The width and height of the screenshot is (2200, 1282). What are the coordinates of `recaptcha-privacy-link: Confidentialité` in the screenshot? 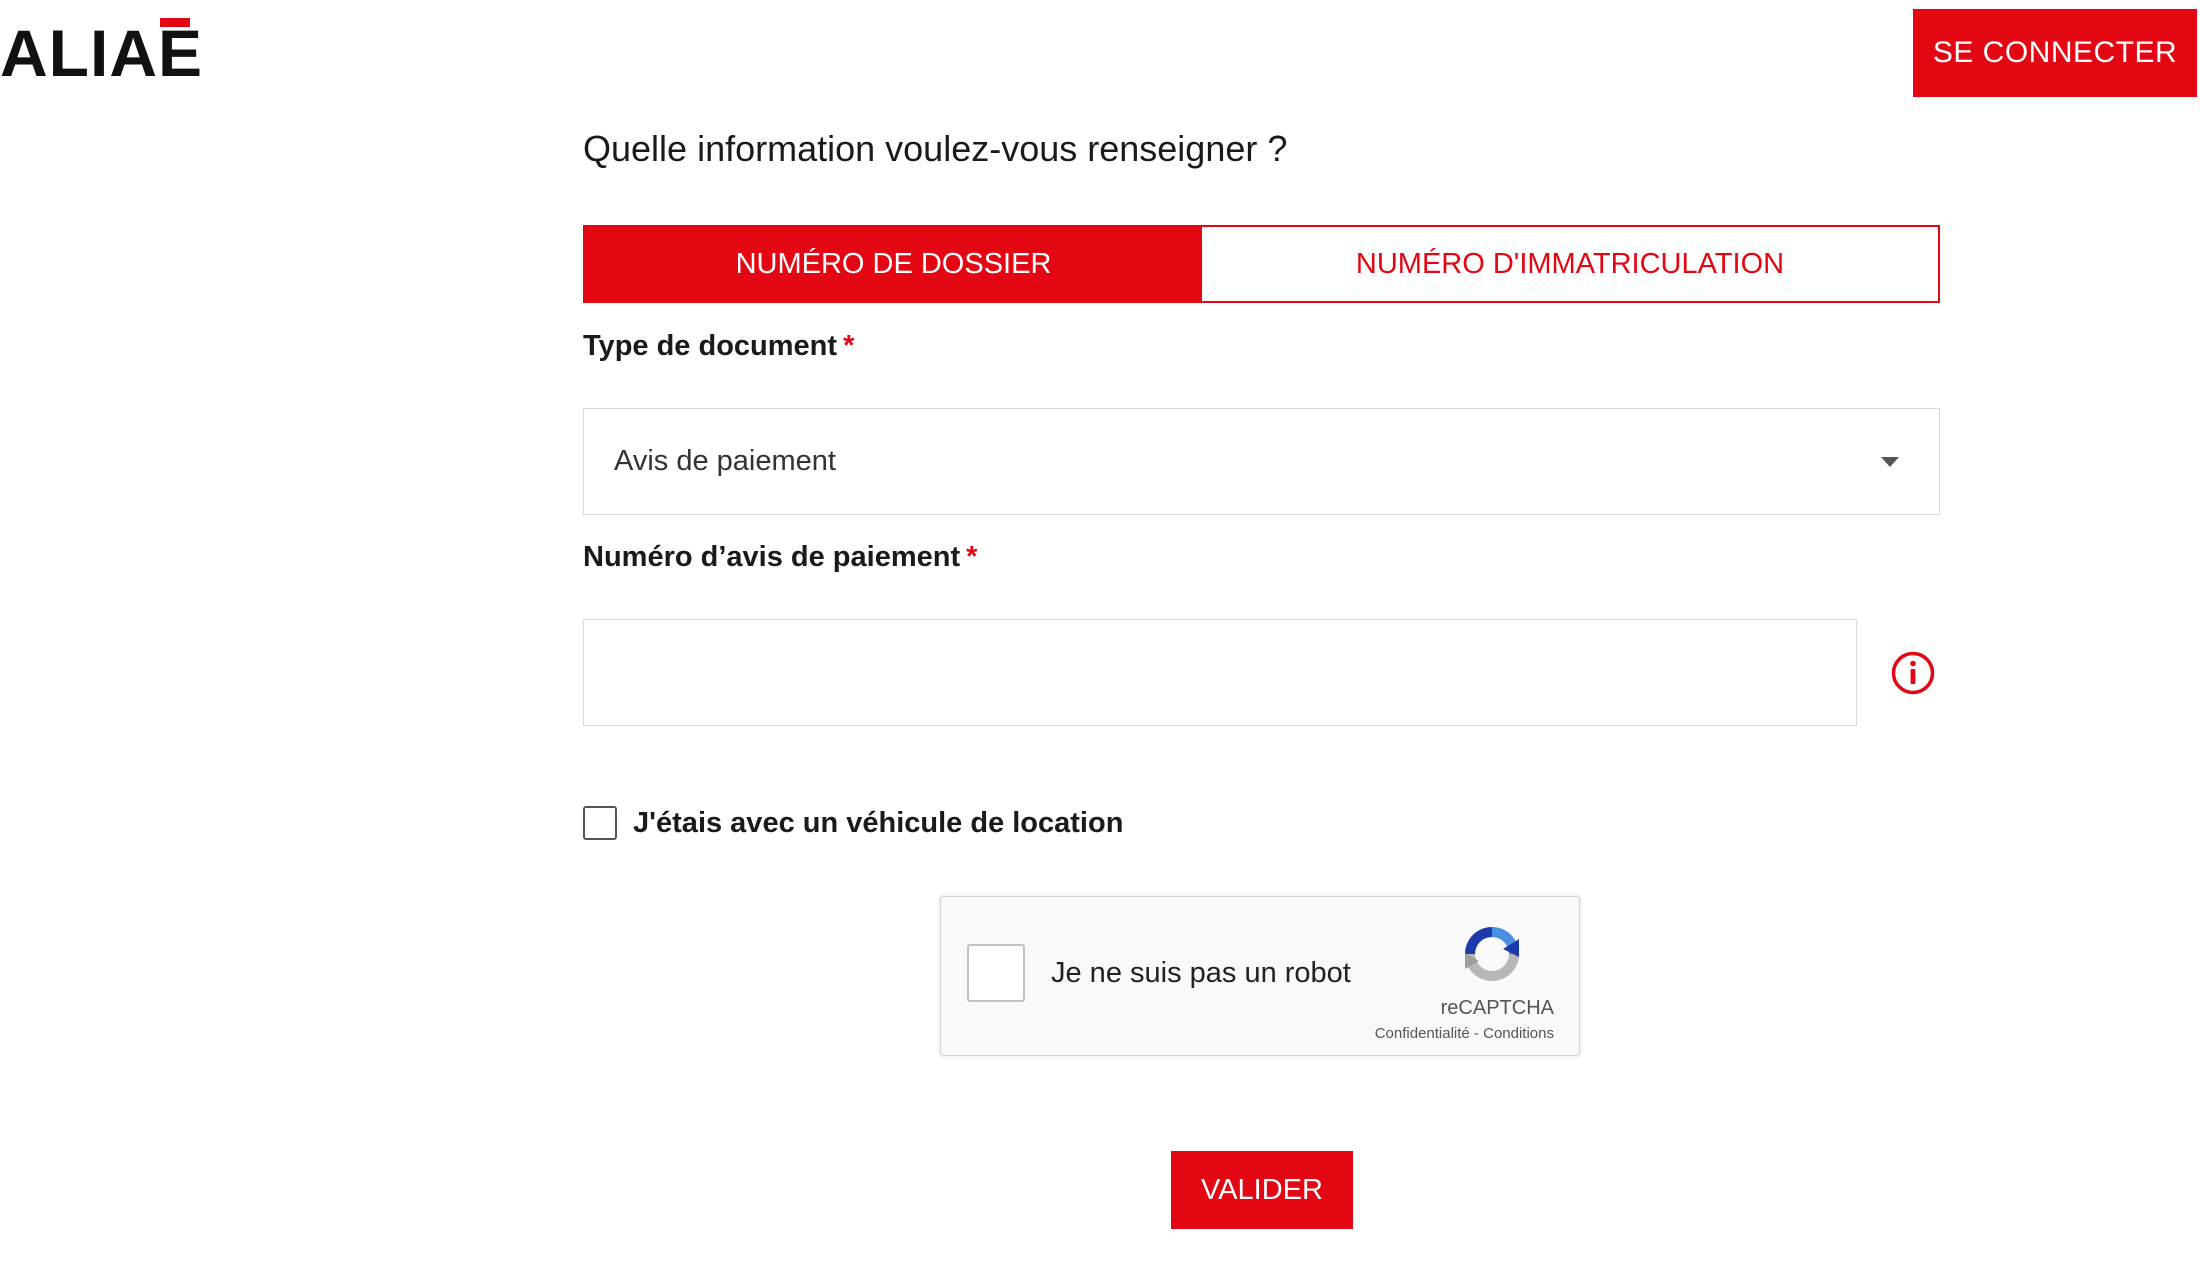 It's located at (1422, 1033).